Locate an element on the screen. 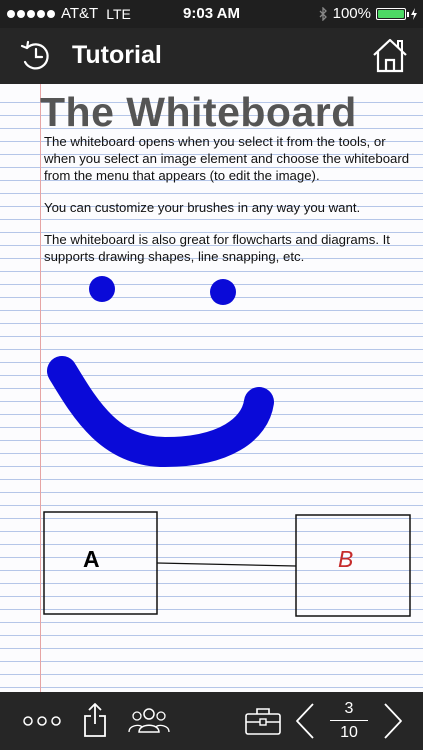  history-icon is located at coordinates (36, 56).